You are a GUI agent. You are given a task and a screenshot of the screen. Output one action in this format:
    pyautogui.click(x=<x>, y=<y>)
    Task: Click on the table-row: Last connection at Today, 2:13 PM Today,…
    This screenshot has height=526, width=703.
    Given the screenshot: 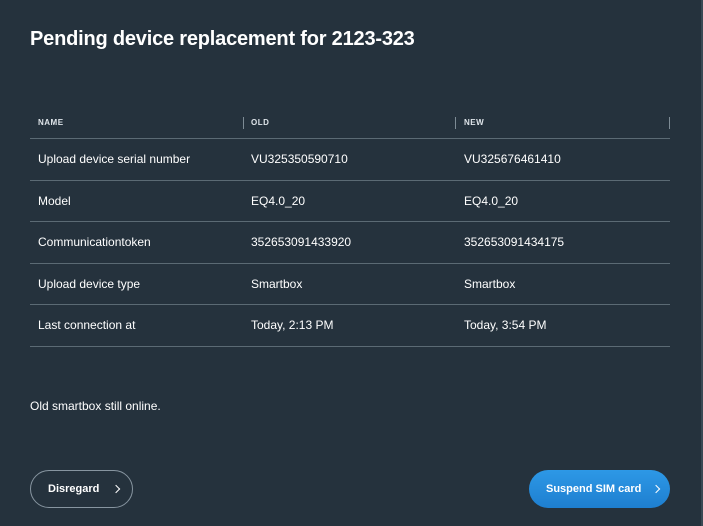 What is the action you would take?
    pyautogui.click(x=350, y=326)
    